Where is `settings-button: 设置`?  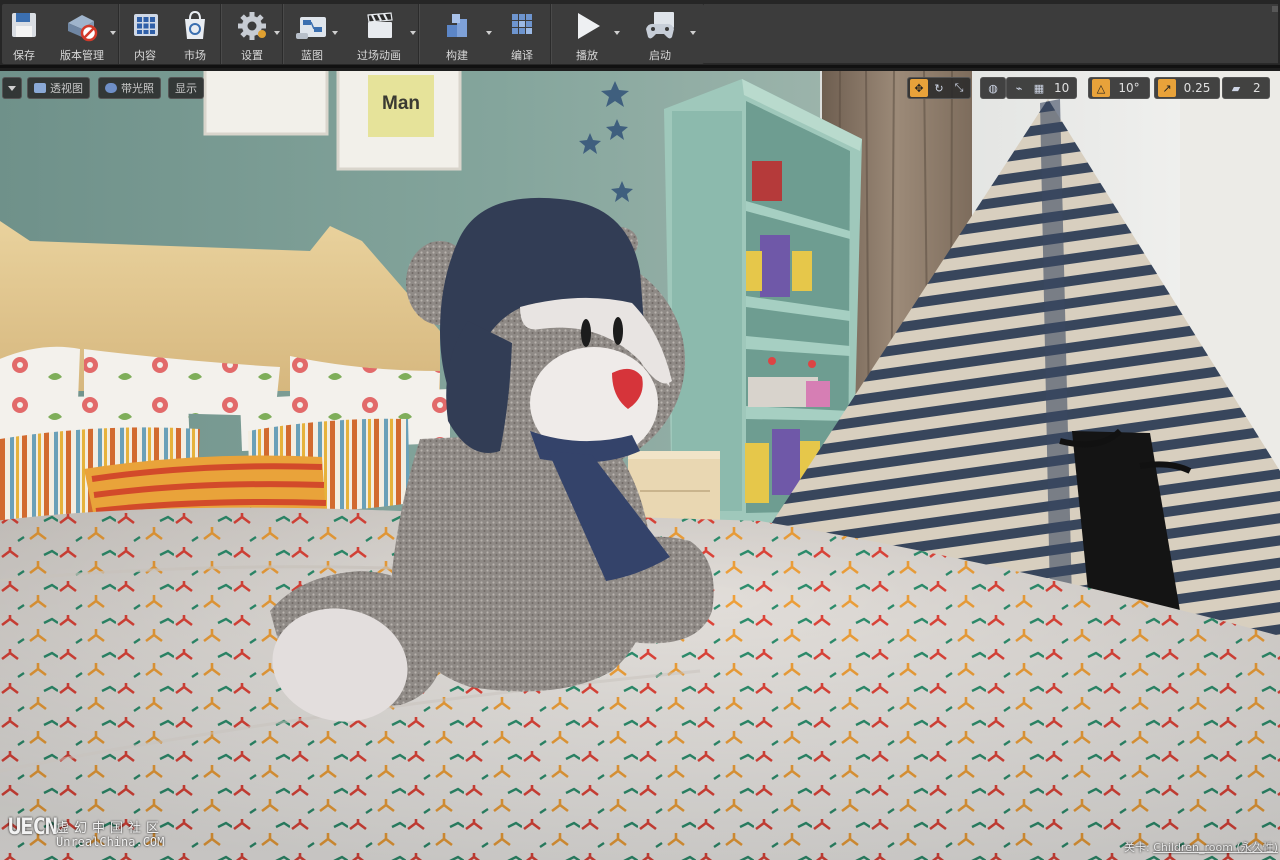
settings-button: 设置 is located at coordinates (252, 34).